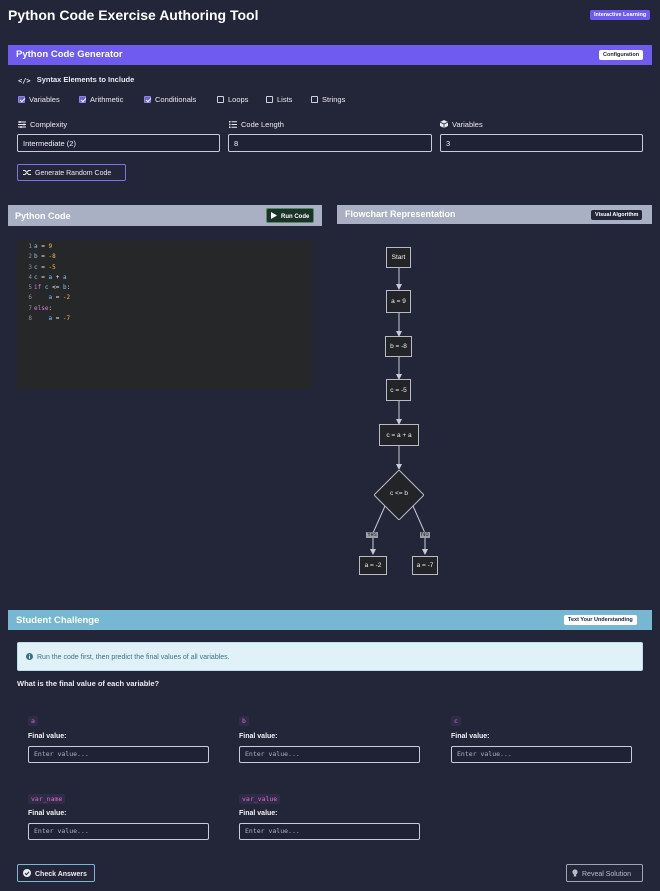 The image size is (660, 891). Describe the element at coordinates (47, 799) in the screenshot. I see `variable-label-var-name: var_name` at that location.